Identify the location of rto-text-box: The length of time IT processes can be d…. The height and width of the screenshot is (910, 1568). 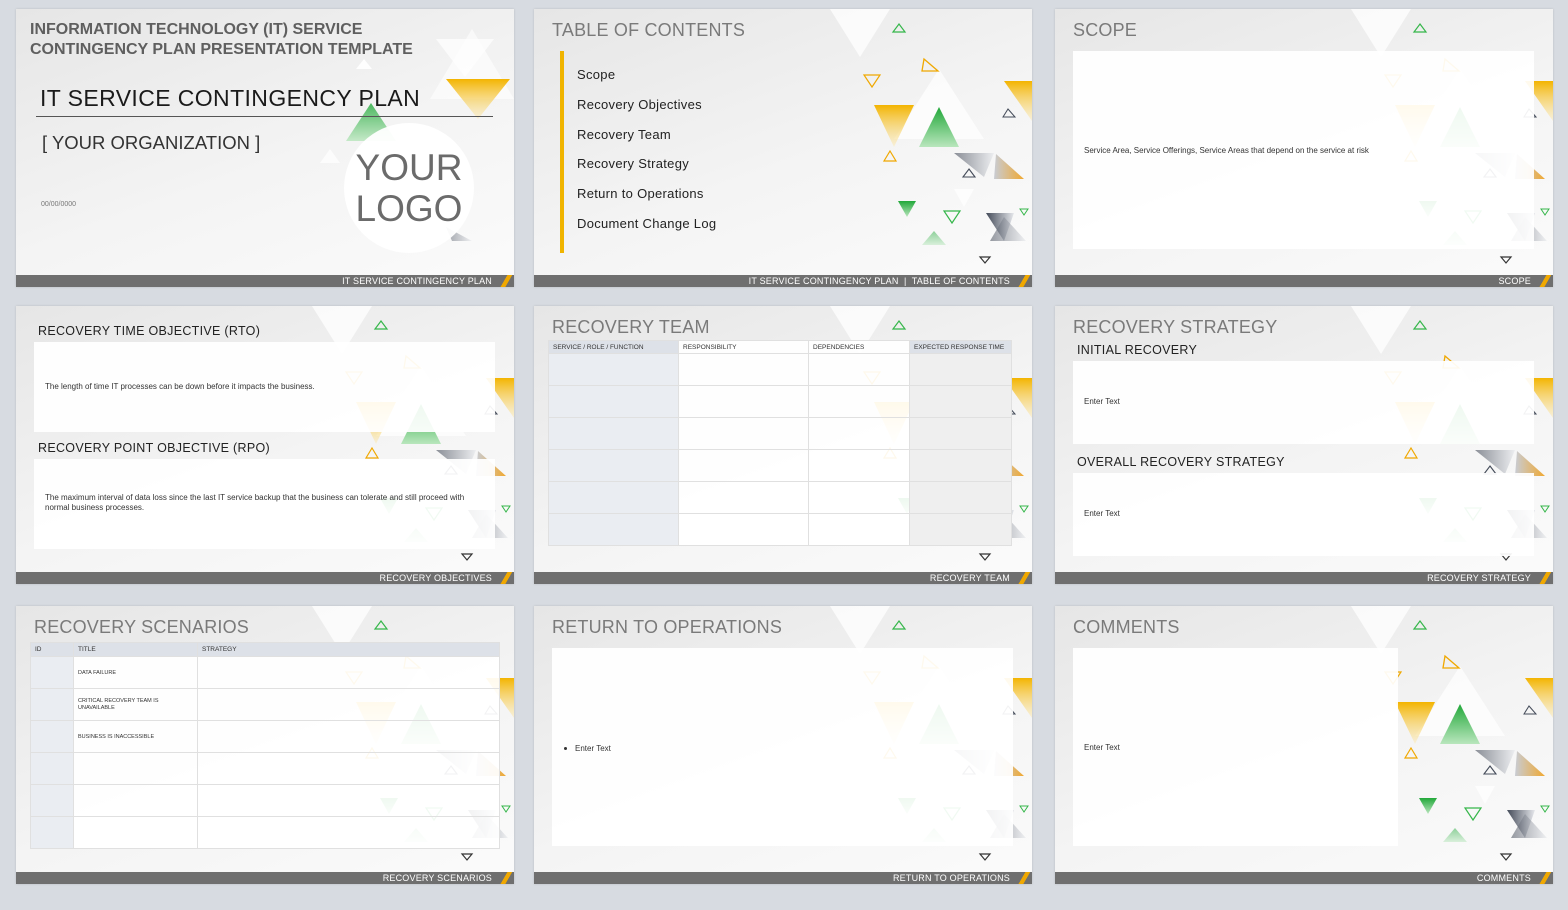
(264, 387).